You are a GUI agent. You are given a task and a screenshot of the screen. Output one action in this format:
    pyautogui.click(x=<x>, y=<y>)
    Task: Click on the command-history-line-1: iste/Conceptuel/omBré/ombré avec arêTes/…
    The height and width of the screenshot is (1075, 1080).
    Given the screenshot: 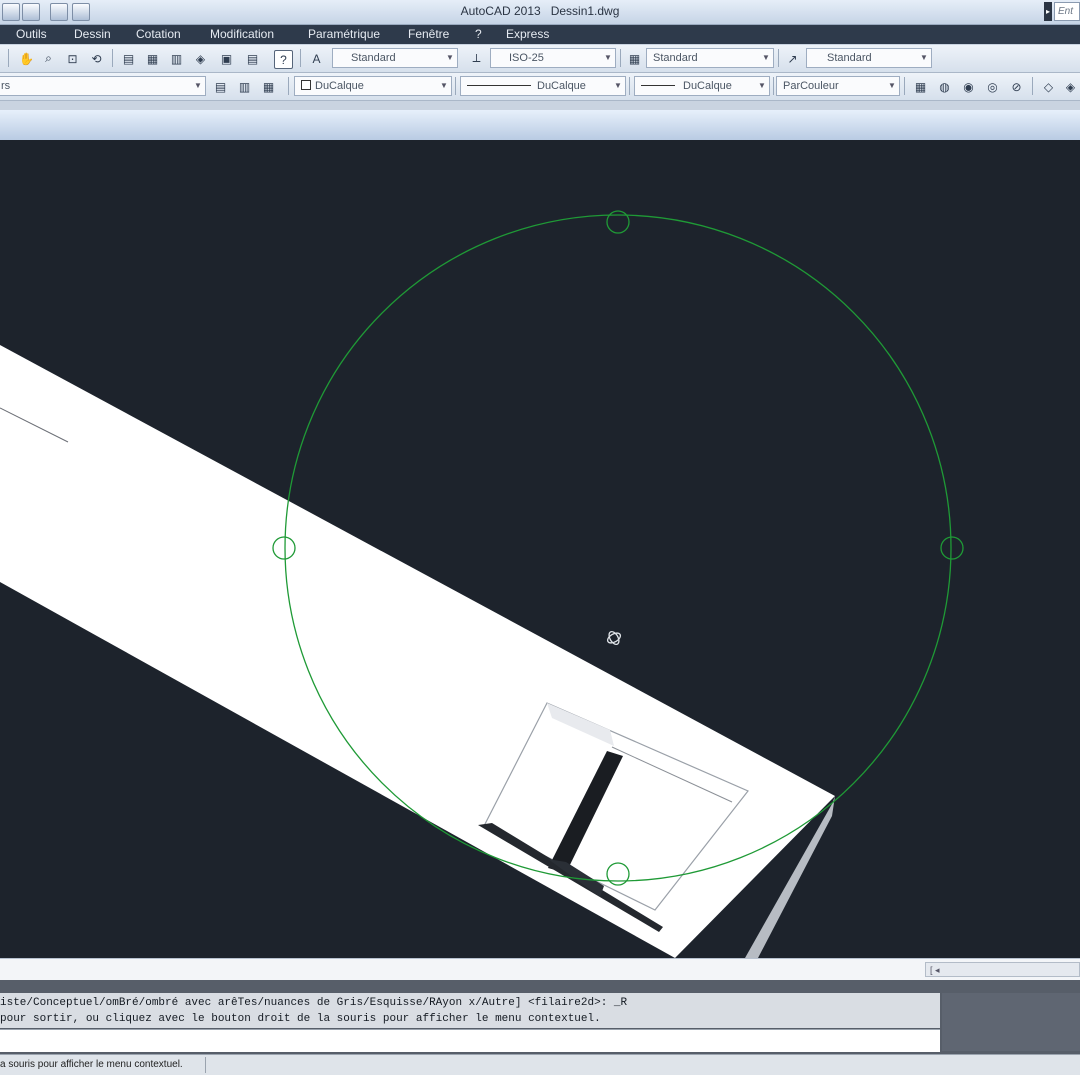 What is the action you would take?
    pyautogui.click(x=314, y=1003)
    